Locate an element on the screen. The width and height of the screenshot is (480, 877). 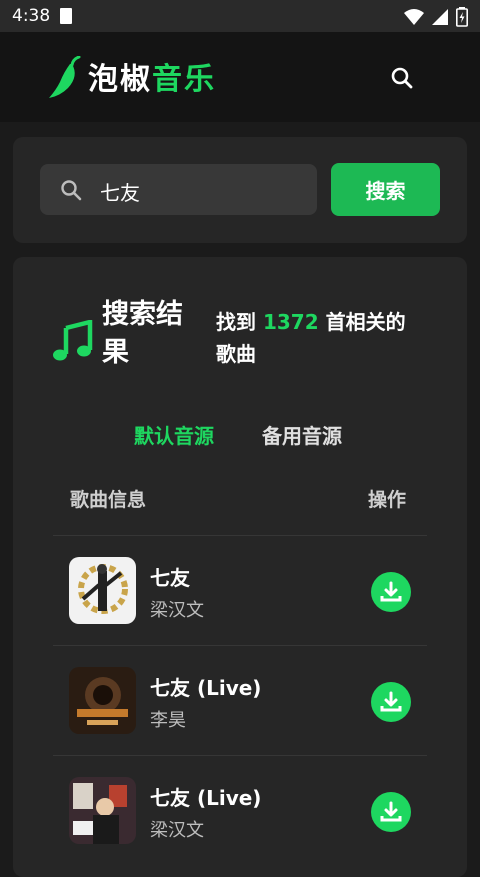
status-bar: 4:38 is located at coordinates (240, 16).